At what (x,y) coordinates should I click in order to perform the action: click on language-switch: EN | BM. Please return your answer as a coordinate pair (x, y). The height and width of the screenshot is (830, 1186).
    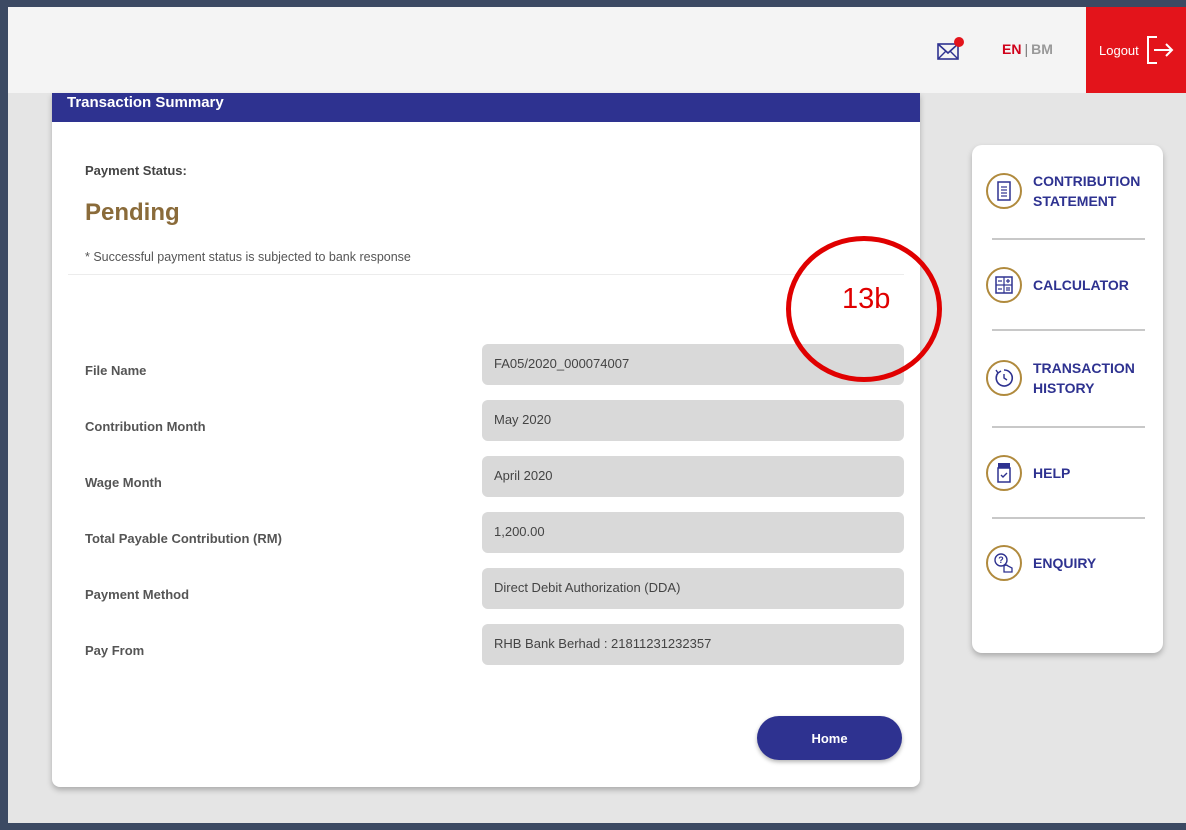
    Looking at the image, I should click on (1027, 49).